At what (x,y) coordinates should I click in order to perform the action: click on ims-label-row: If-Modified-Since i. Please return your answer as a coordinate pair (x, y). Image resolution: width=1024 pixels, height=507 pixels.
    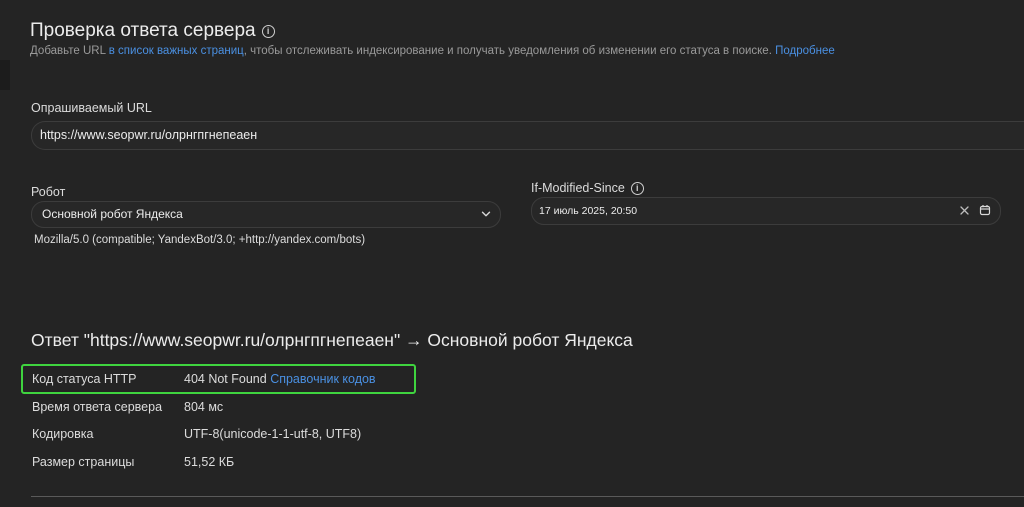
    Looking at the image, I should click on (587, 188).